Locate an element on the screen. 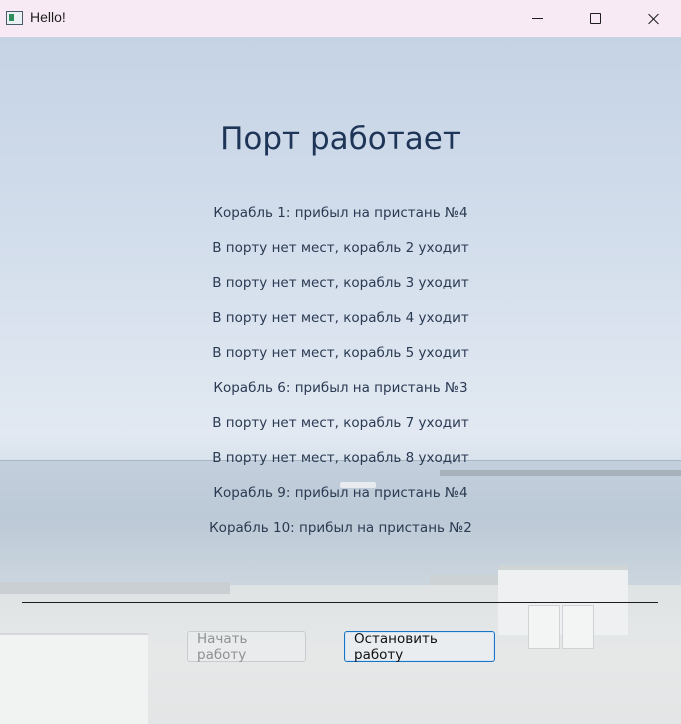  maximize-icon is located at coordinates (595, 18).